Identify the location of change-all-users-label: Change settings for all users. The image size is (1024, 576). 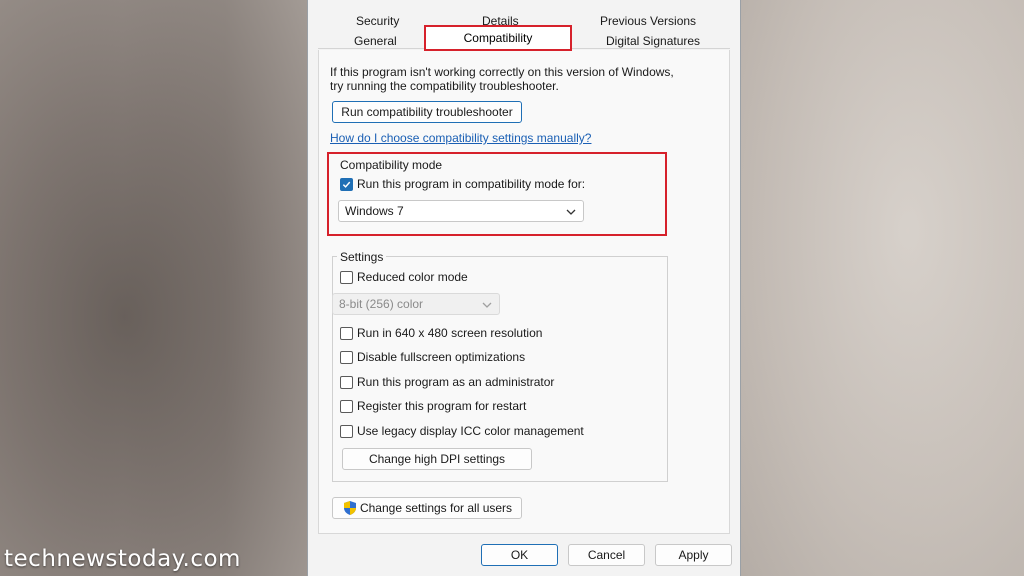
(436, 508).